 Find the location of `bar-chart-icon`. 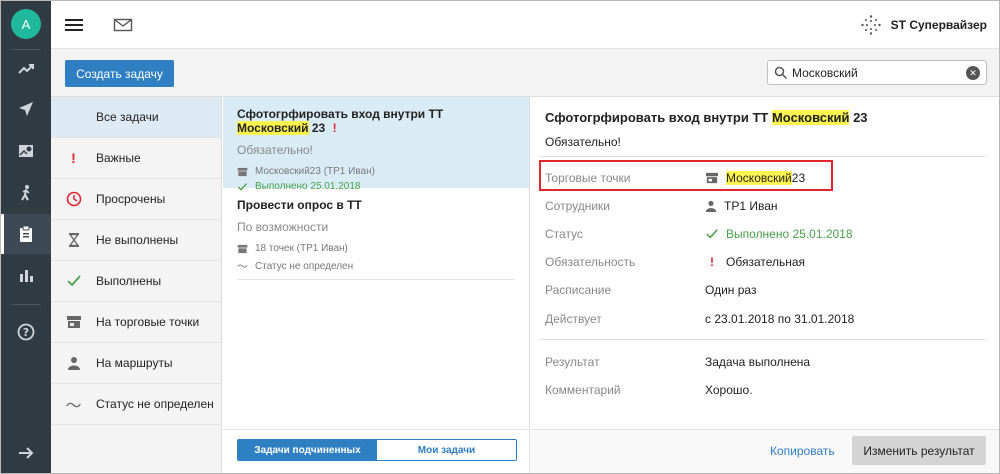

bar-chart-icon is located at coordinates (26, 275).